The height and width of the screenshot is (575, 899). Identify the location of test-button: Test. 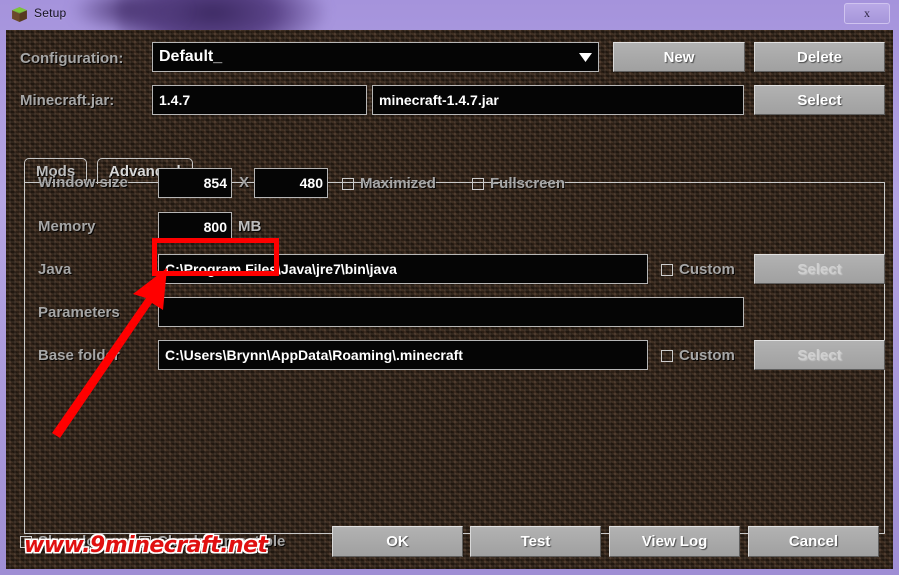
(535, 541).